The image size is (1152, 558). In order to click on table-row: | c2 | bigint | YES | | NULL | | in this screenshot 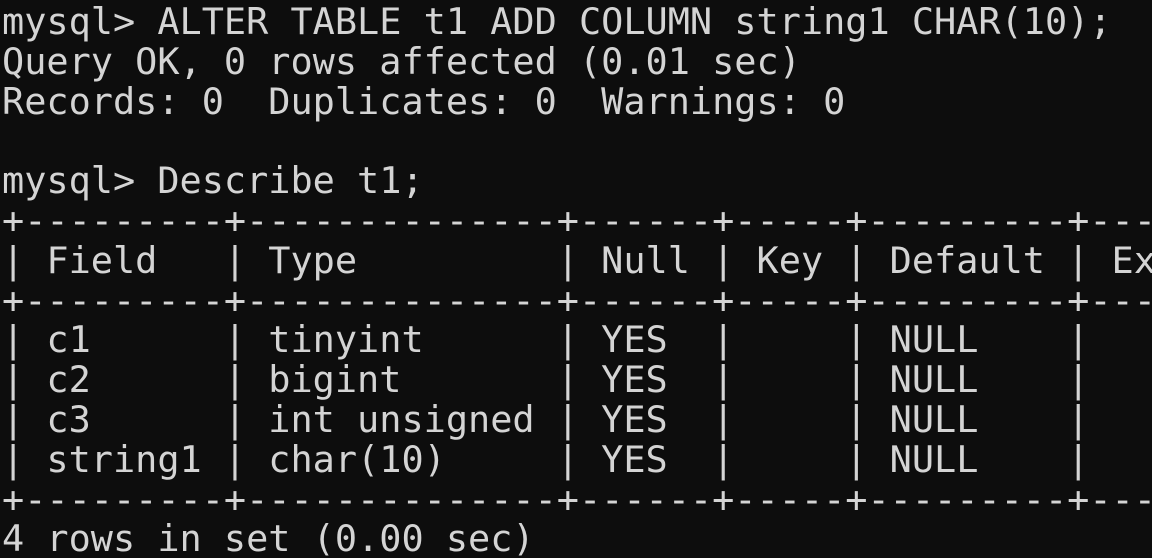, I will do `click(577, 380)`.